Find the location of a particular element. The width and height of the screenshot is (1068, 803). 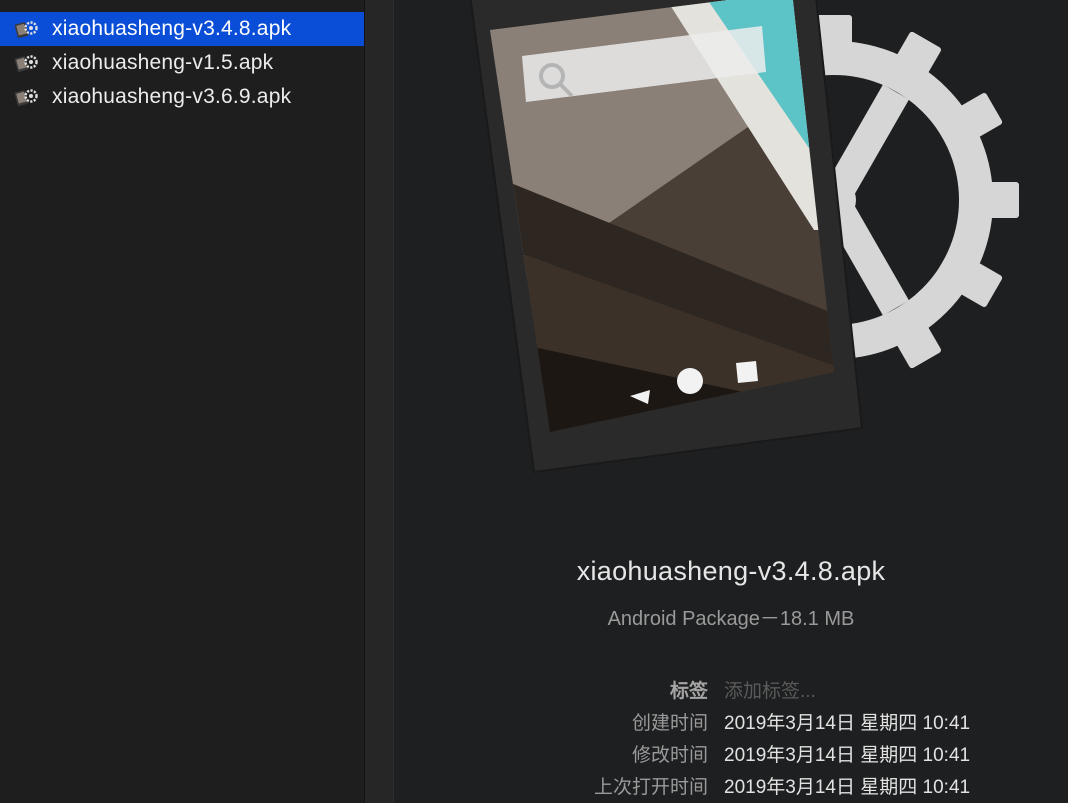

home-button-icon is located at coordinates (690, 381).